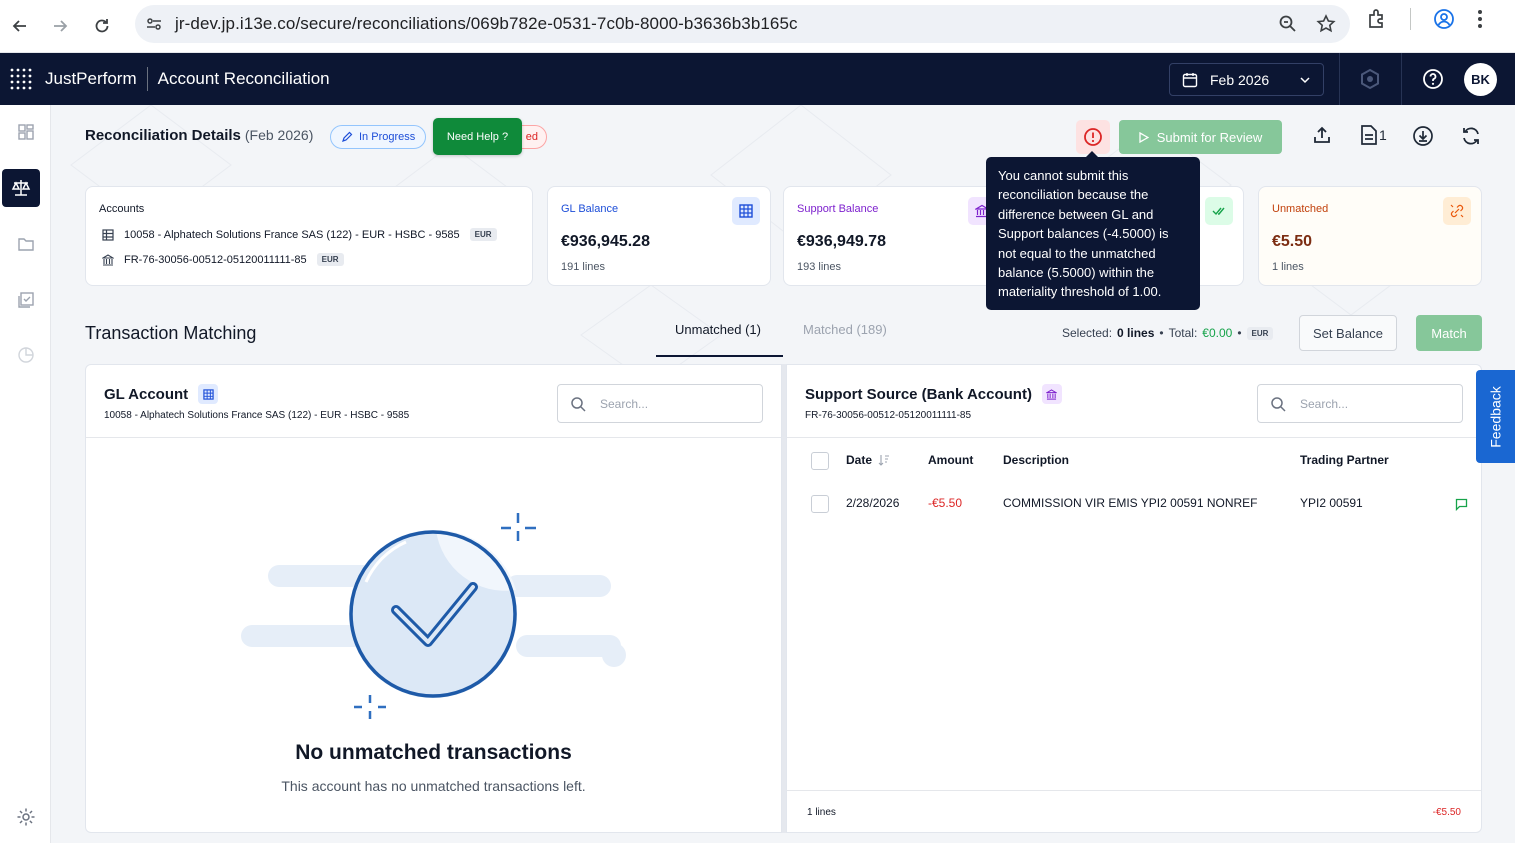 Image resolution: width=1515 pixels, height=843 pixels. I want to click on table-icon, so click(108, 234).